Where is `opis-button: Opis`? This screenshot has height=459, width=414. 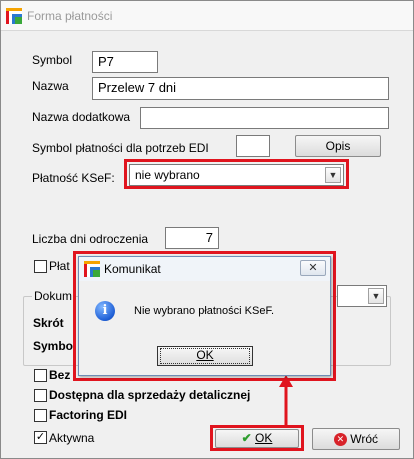
opis-button: Opis is located at coordinates (338, 146).